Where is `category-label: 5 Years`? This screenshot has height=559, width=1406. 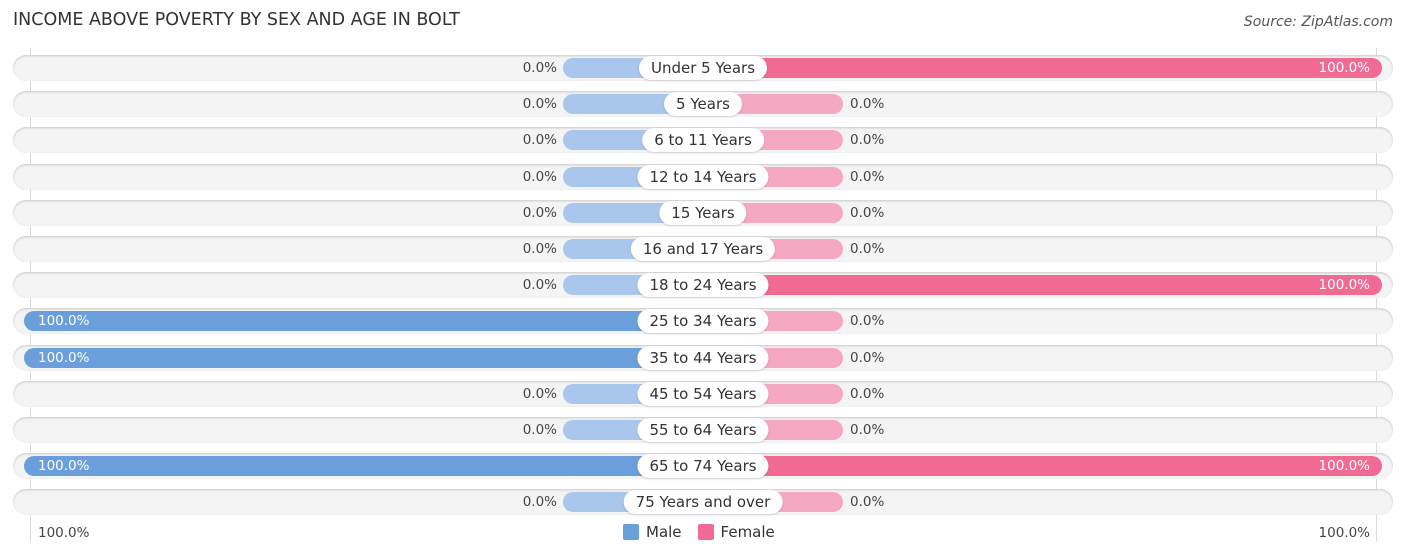 category-label: 5 Years is located at coordinates (703, 104).